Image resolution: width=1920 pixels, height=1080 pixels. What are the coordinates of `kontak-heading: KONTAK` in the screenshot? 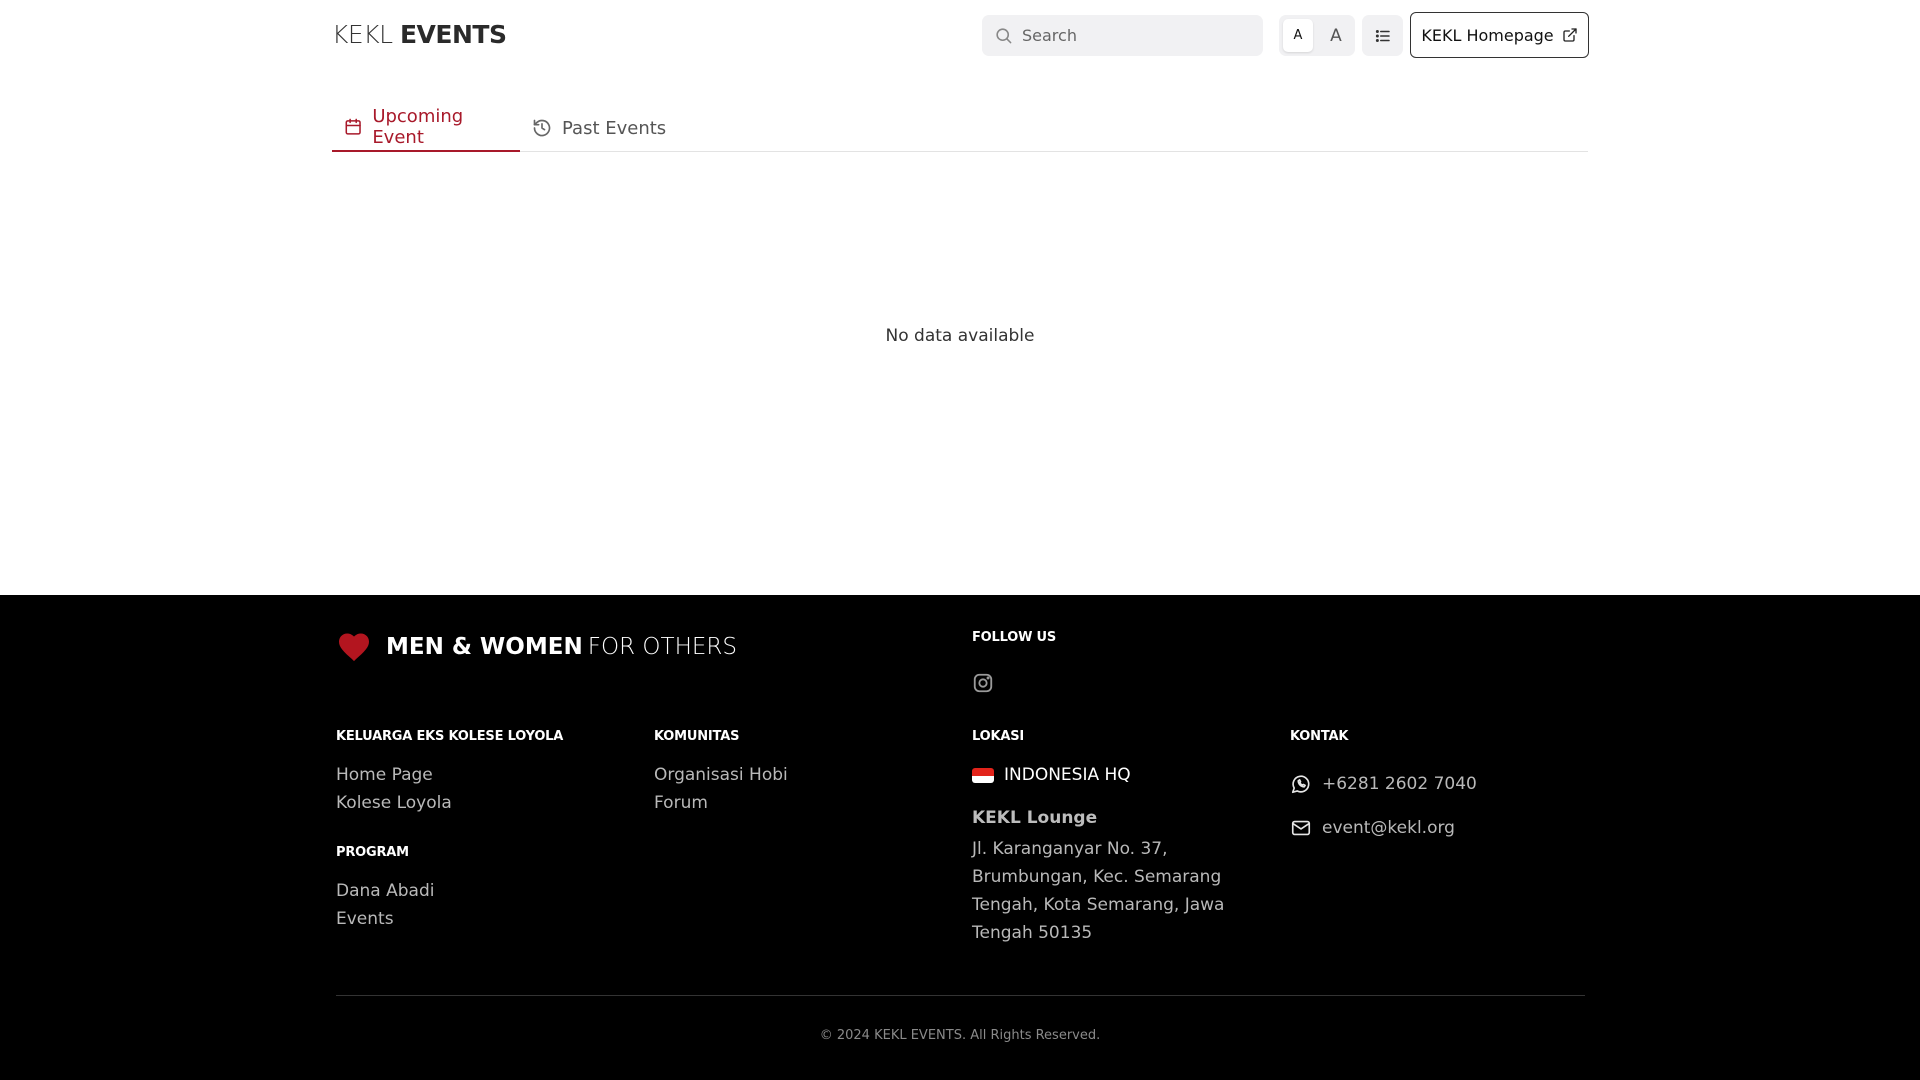 It's located at (1319, 736).